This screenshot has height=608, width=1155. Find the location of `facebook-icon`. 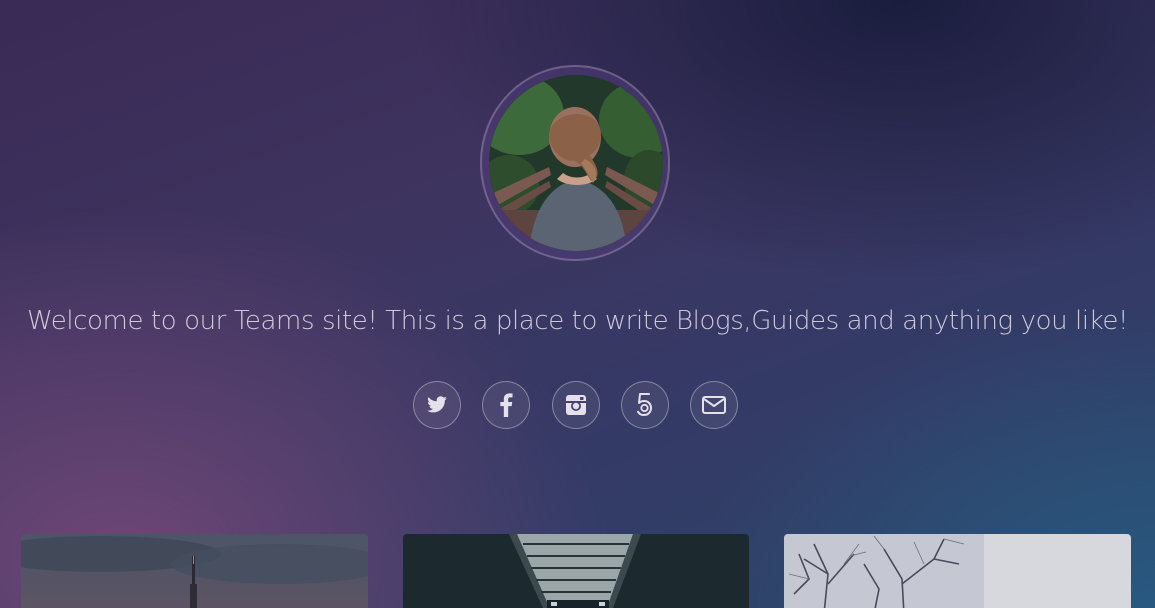

facebook-icon is located at coordinates (506, 405).